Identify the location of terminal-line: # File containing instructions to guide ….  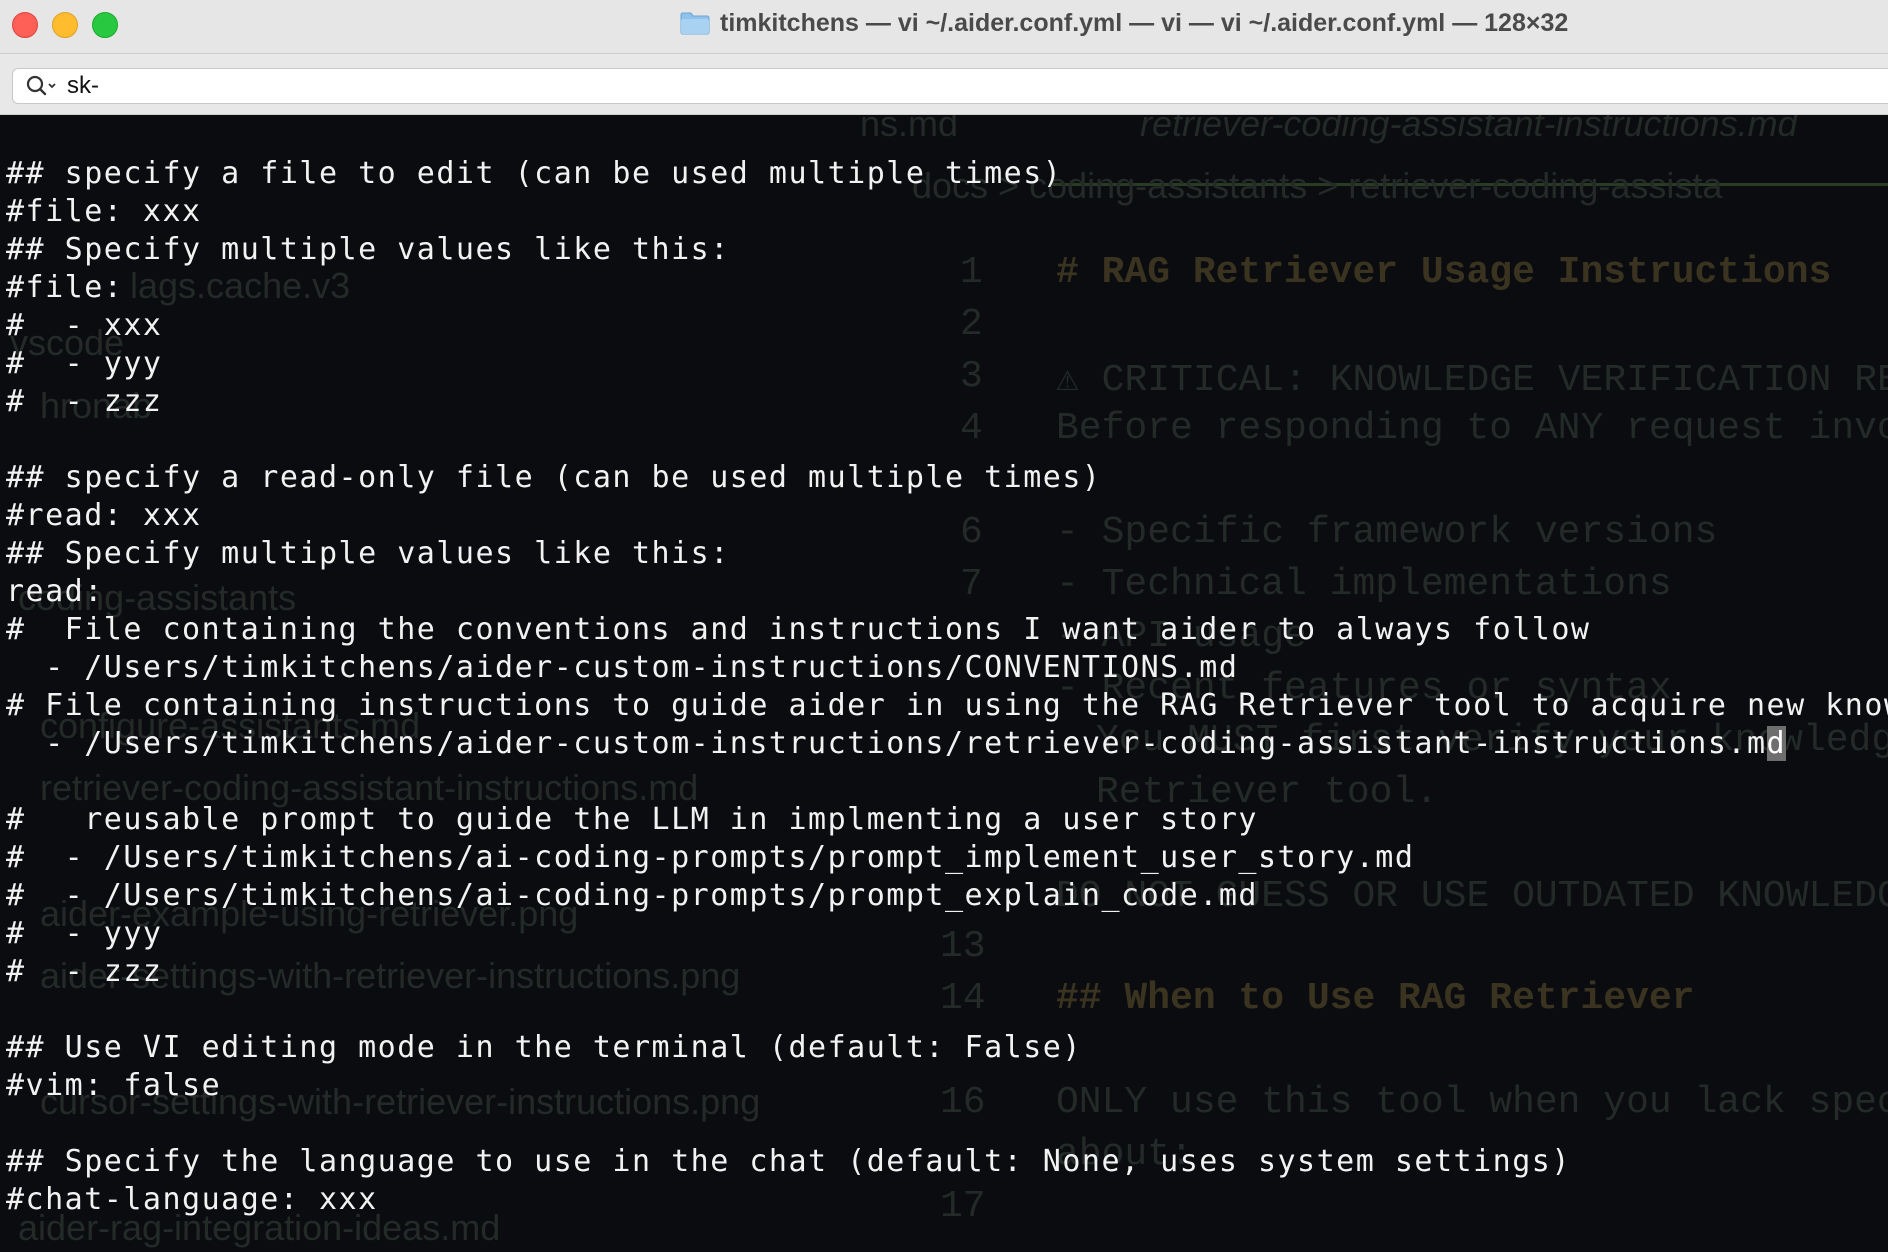
(947, 705).